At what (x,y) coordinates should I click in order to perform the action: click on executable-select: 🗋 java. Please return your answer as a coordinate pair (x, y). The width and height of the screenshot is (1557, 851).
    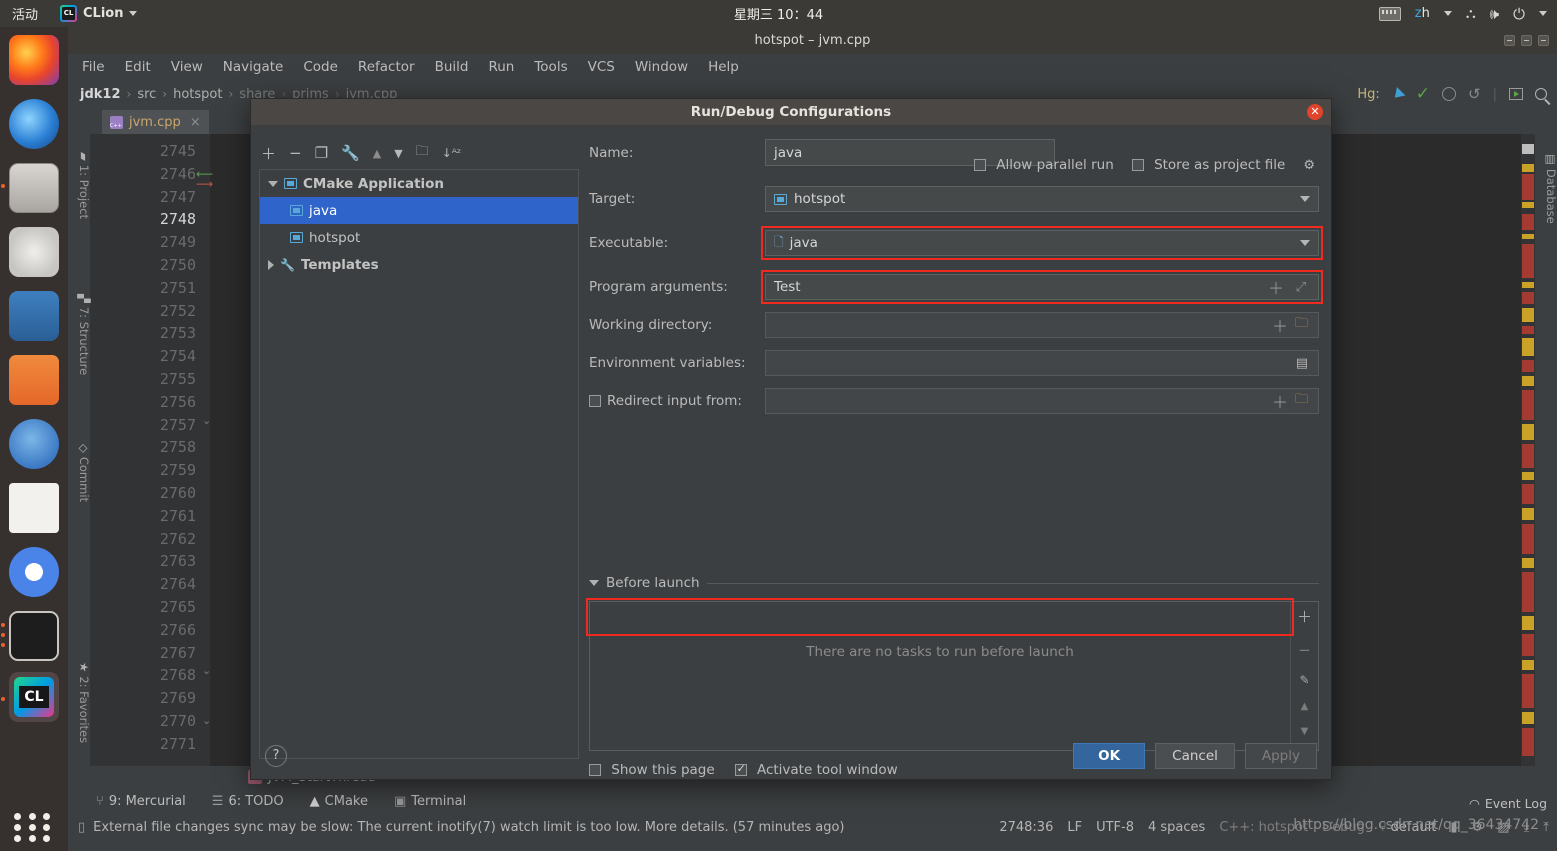
    Looking at the image, I should click on (1042, 243).